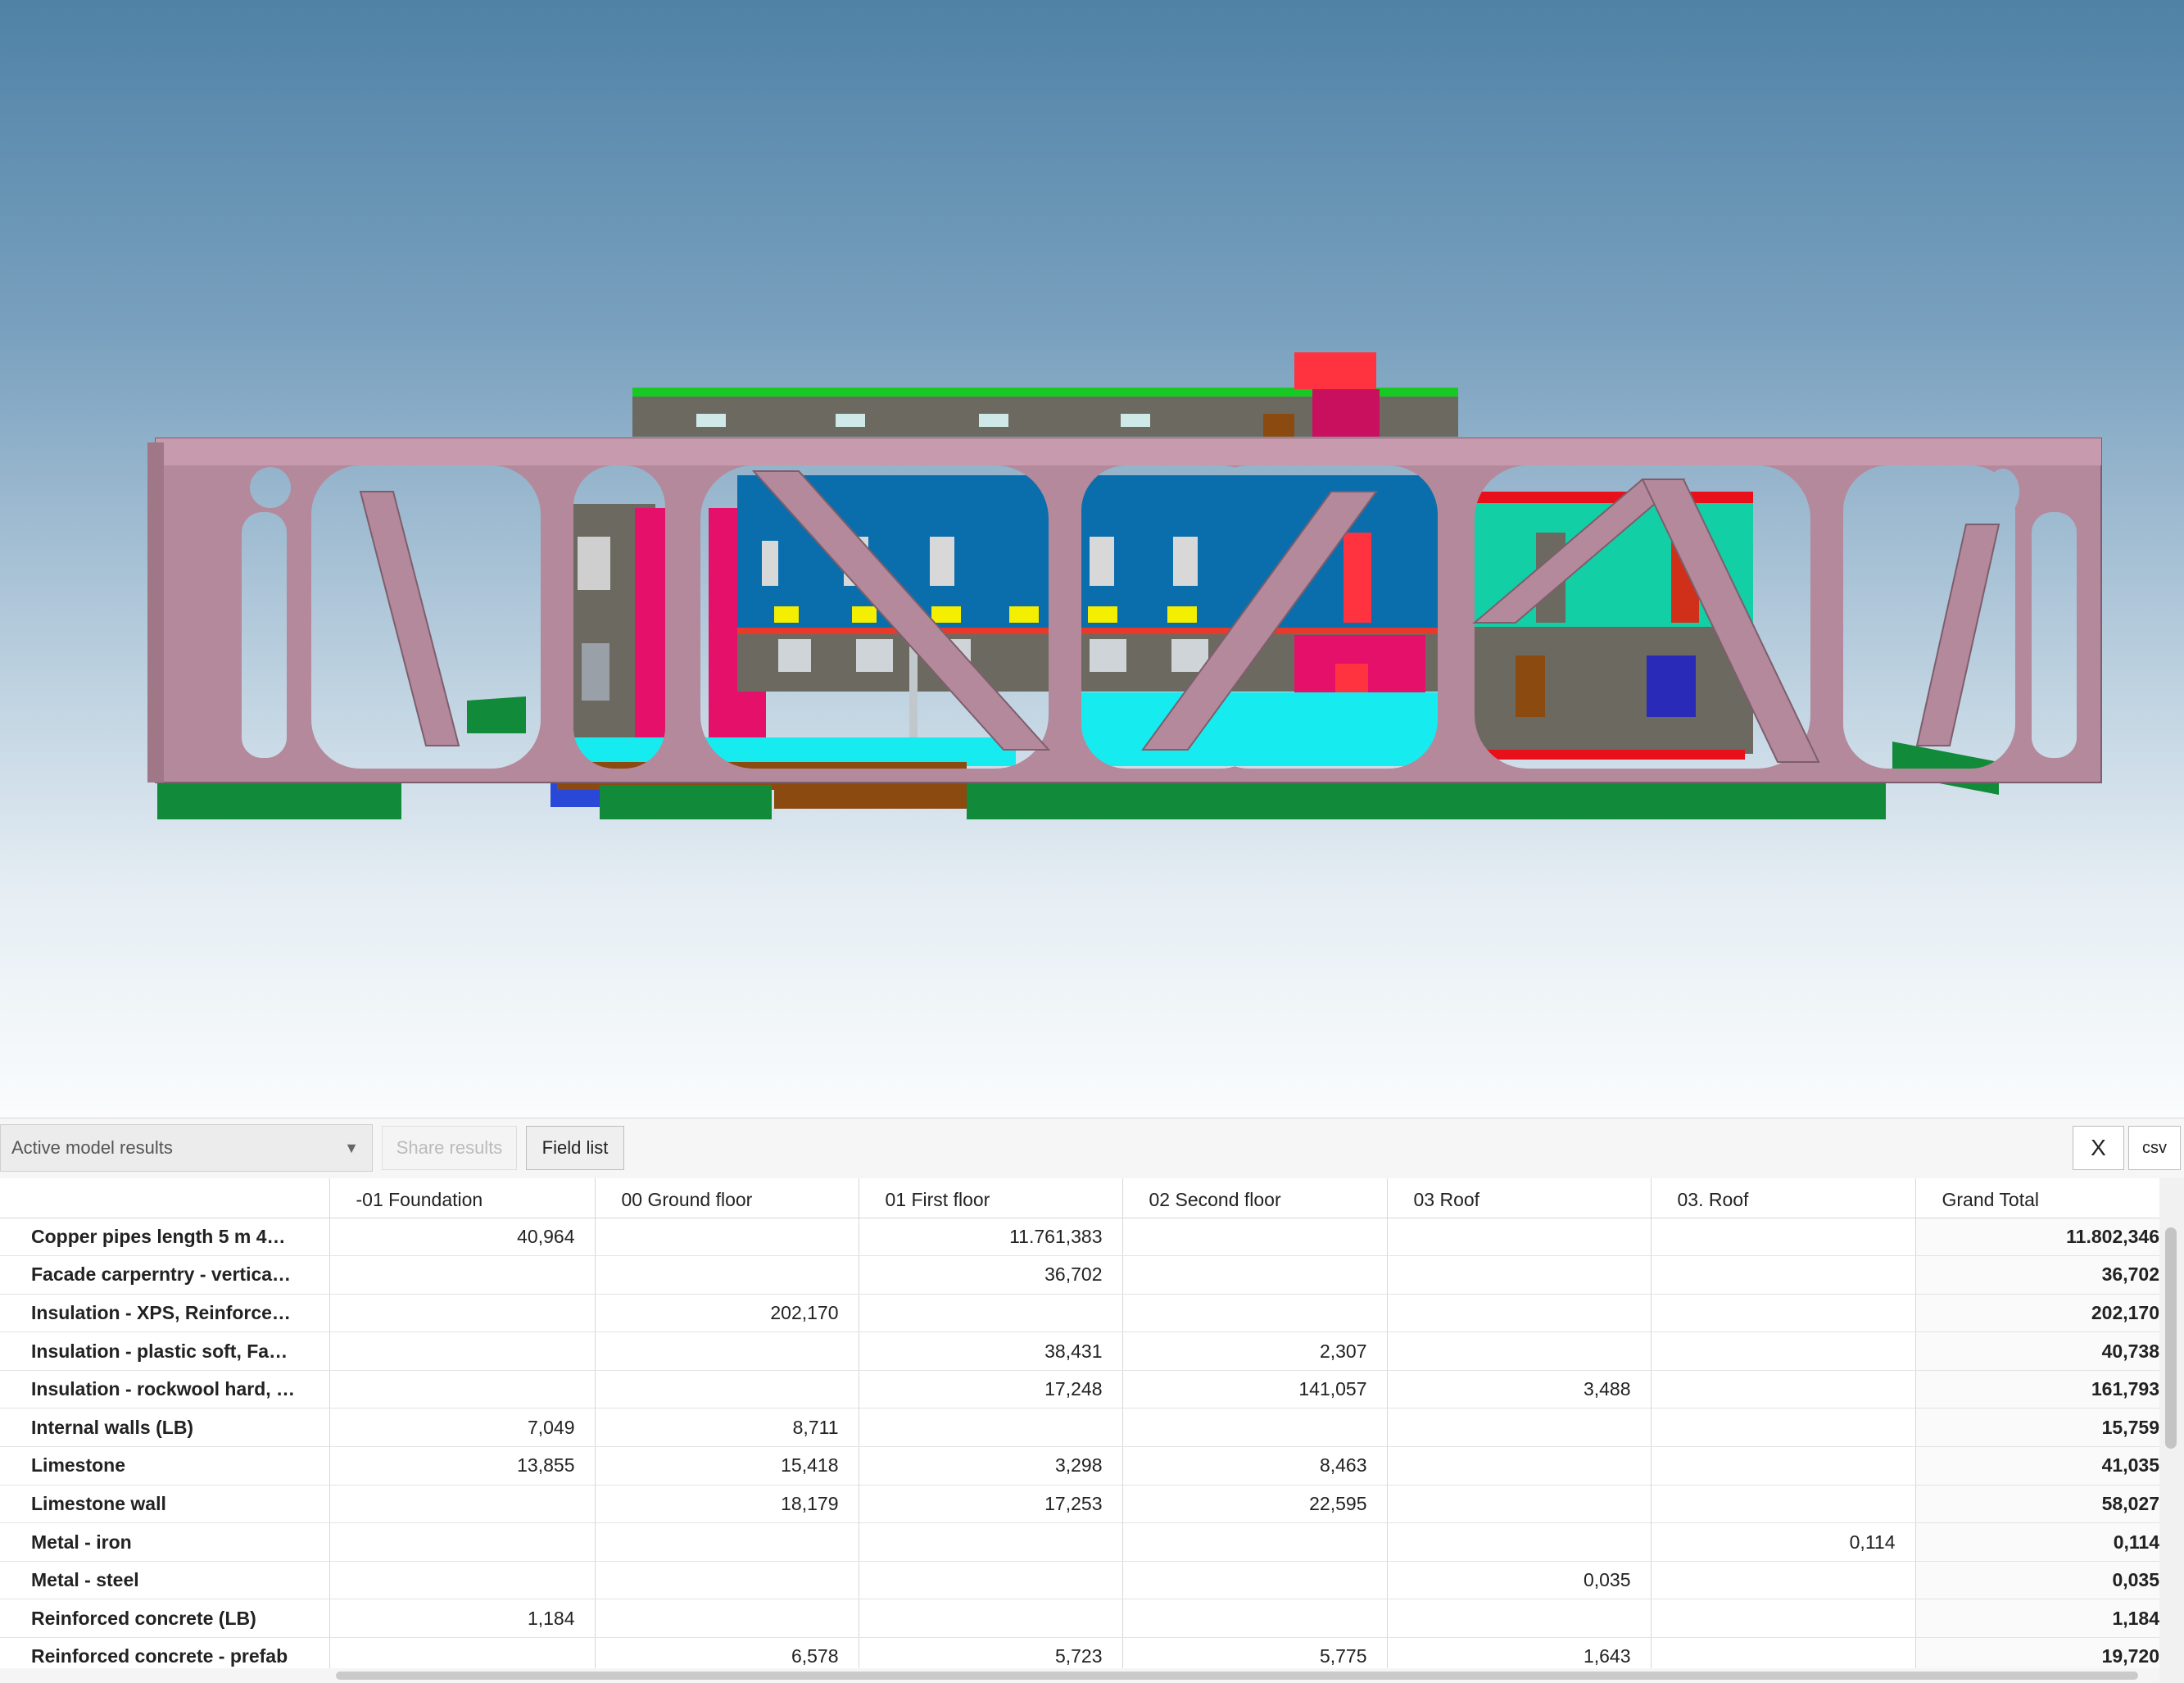 This screenshot has height=1683, width=2184. What do you see at coordinates (462, 1198) in the screenshot?
I see `column-header: -01 Foundation` at bounding box center [462, 1198].